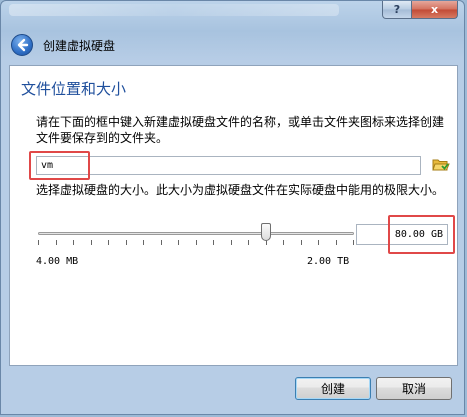 The image size is (467, 417). I want to click on back-button, so click(22, 45).